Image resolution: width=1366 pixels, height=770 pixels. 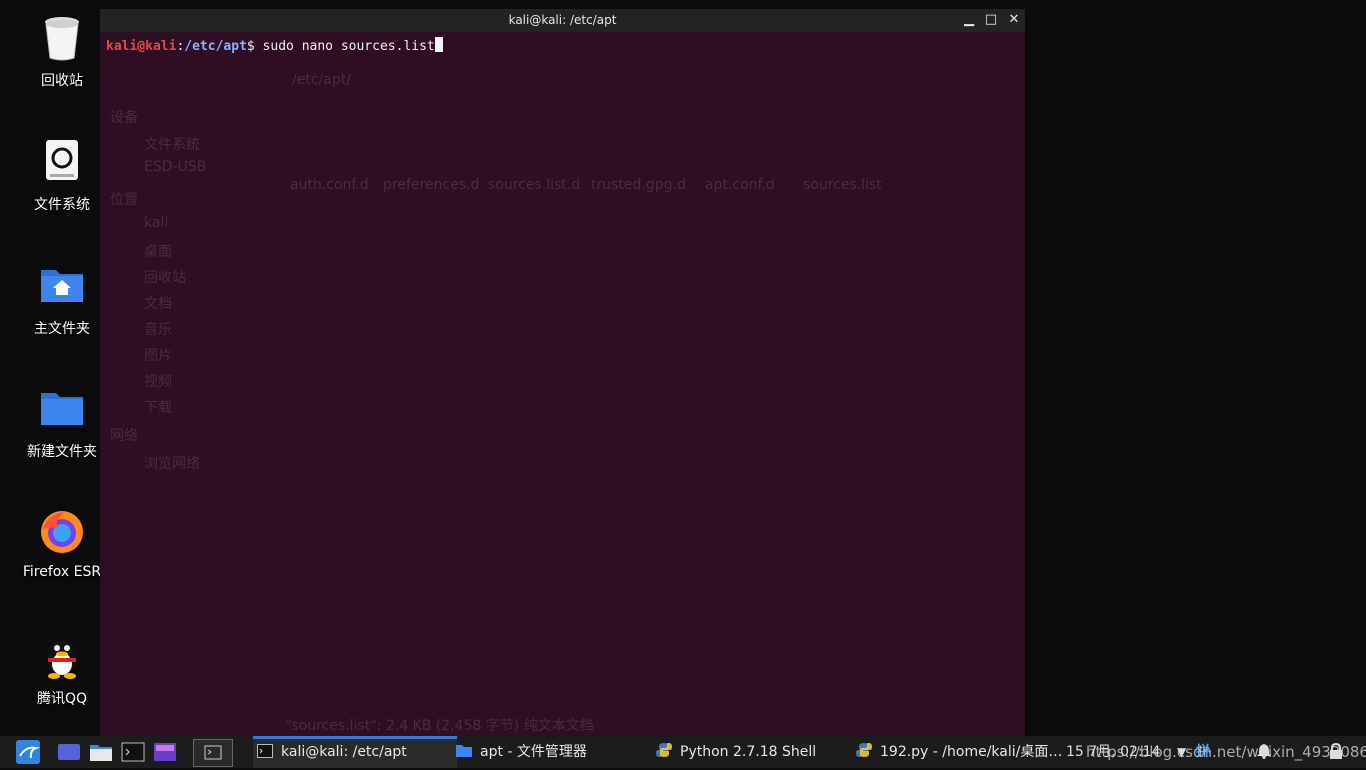 What do you see at coordinates (213, 753) in the screenshot?
I see `workspace-switcher` at bounding box center [213, 753].